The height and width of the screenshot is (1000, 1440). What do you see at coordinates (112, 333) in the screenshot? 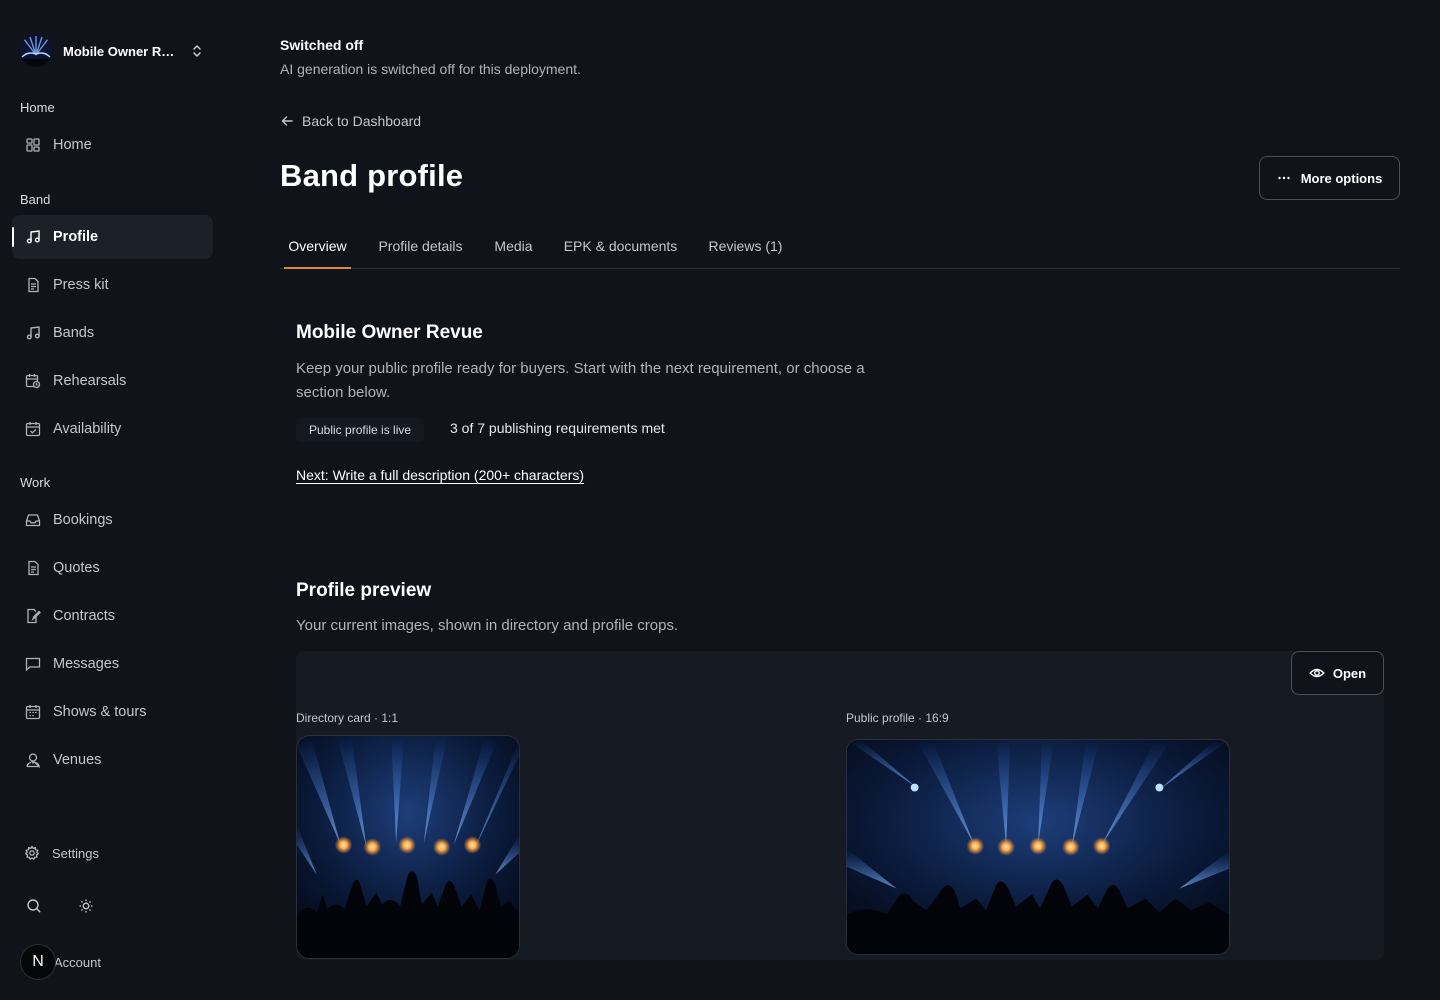
I see `sidebar-item-bands: Bands` at bounding box center [112, 333].